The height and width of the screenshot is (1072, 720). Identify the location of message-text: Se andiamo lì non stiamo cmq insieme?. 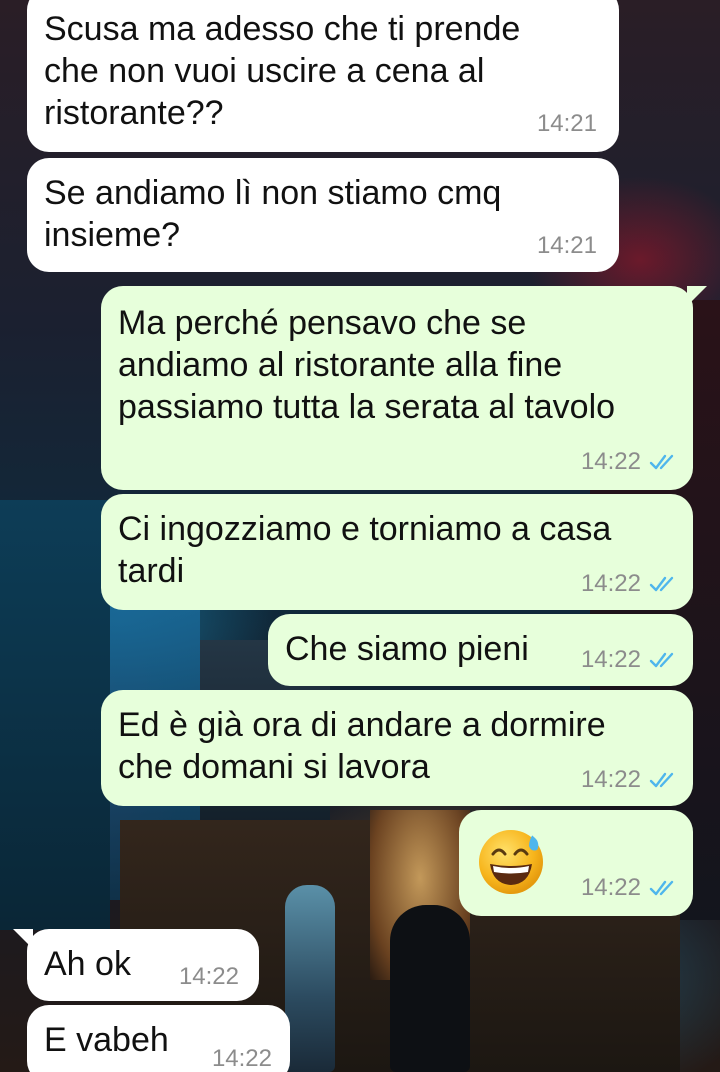
(273, 214).